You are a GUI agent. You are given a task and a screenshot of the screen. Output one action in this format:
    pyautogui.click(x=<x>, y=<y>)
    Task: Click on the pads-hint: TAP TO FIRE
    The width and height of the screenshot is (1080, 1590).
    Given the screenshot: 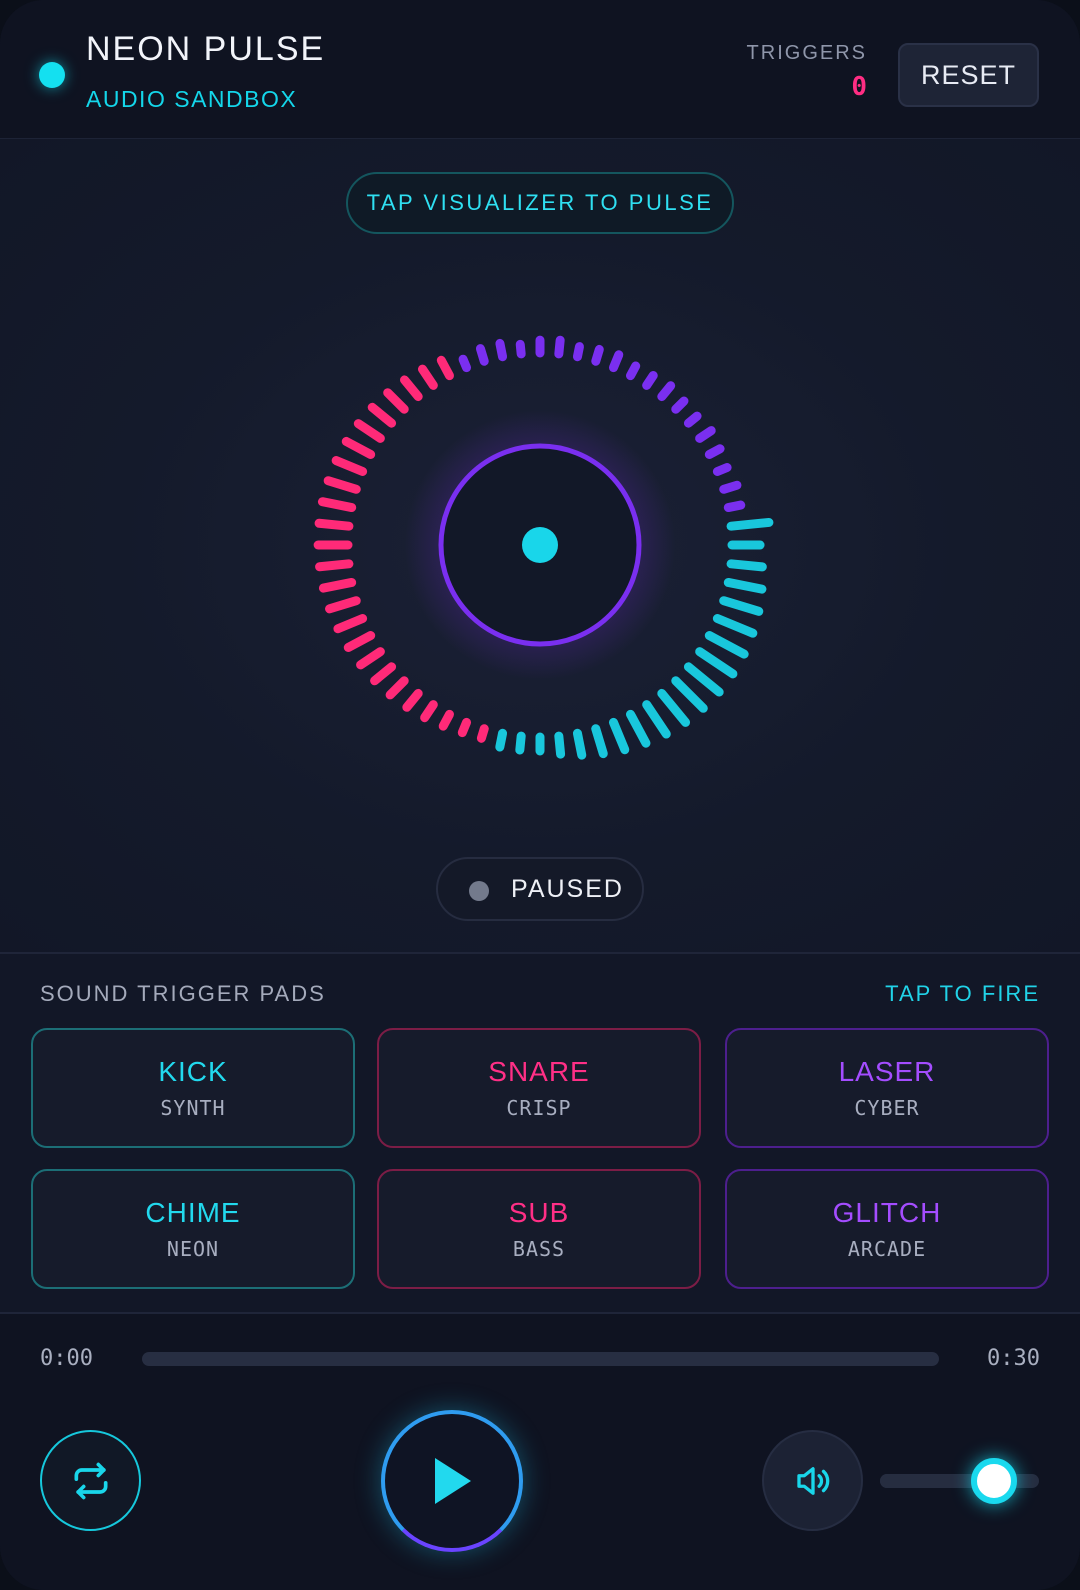 What is the action you would take?
    pyautogui.click(x=962, y=993)
    